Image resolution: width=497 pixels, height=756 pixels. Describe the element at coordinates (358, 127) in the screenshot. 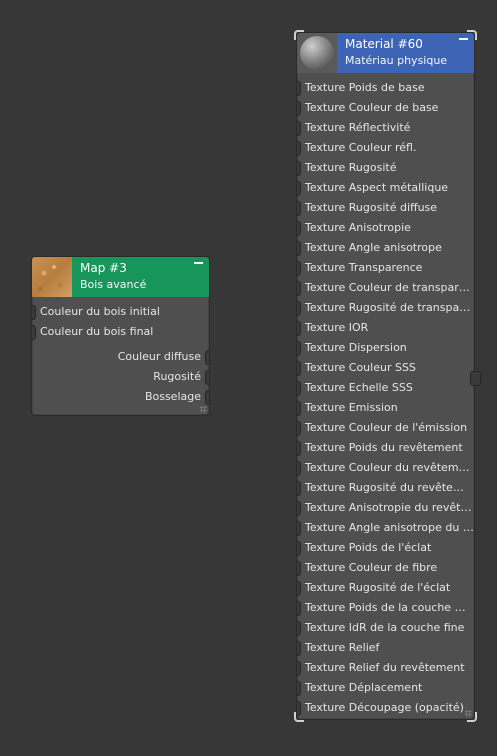

I see `port-label: Texture Réflectivité` at that location.